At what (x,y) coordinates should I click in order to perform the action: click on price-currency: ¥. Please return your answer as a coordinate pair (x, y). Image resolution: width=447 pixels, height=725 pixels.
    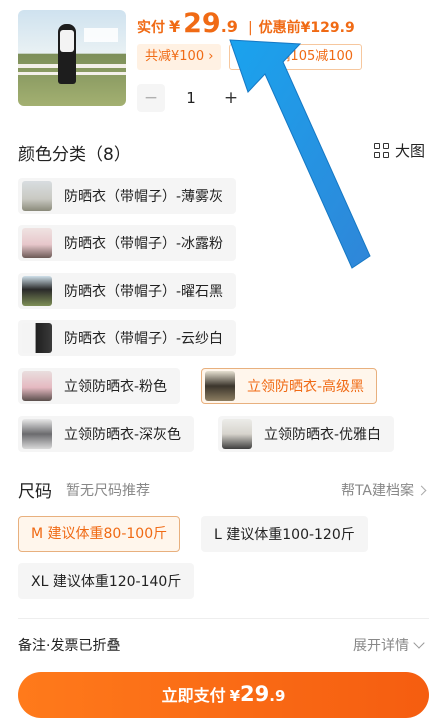
    Looking at the image, I should click on (175, 26).